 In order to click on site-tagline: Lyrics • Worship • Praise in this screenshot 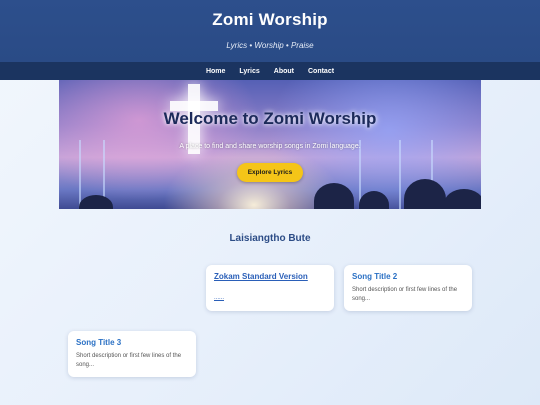, I will do `click(270, 45)`.